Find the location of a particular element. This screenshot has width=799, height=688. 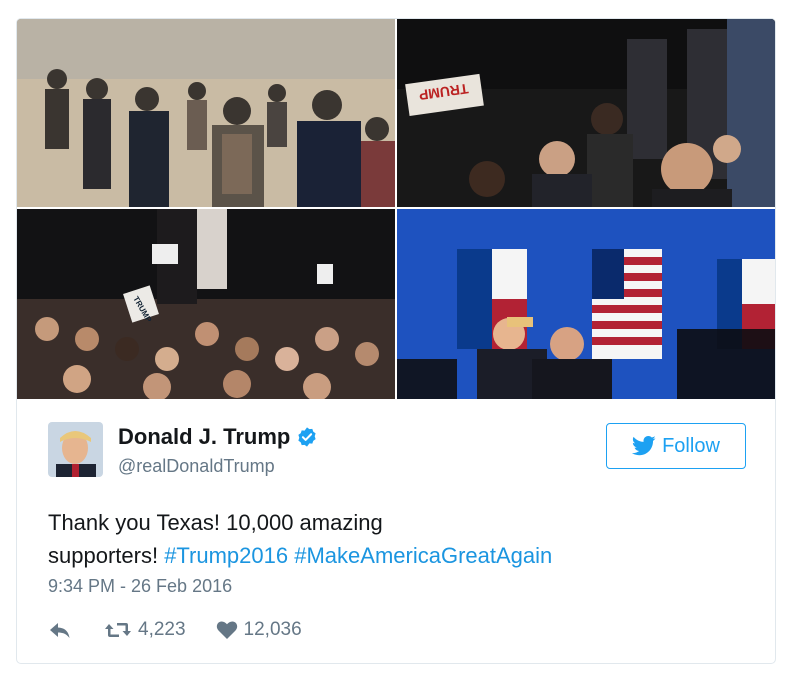

photo-stage-flags is located at coordinates (586, 304).